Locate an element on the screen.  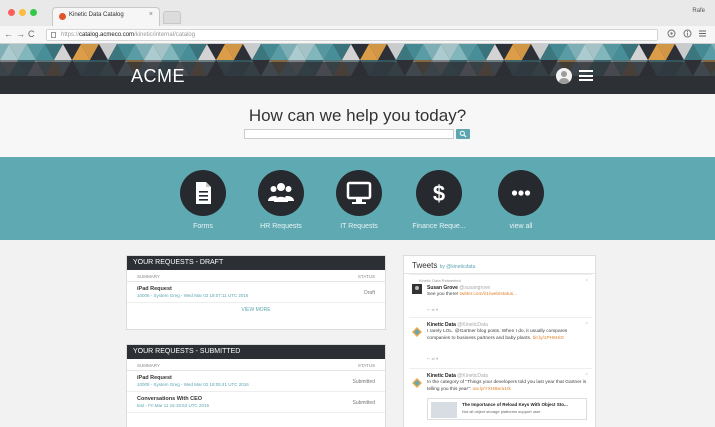
tweet-author: Susan Grove @susangrove is located at coordinates (458, 288).